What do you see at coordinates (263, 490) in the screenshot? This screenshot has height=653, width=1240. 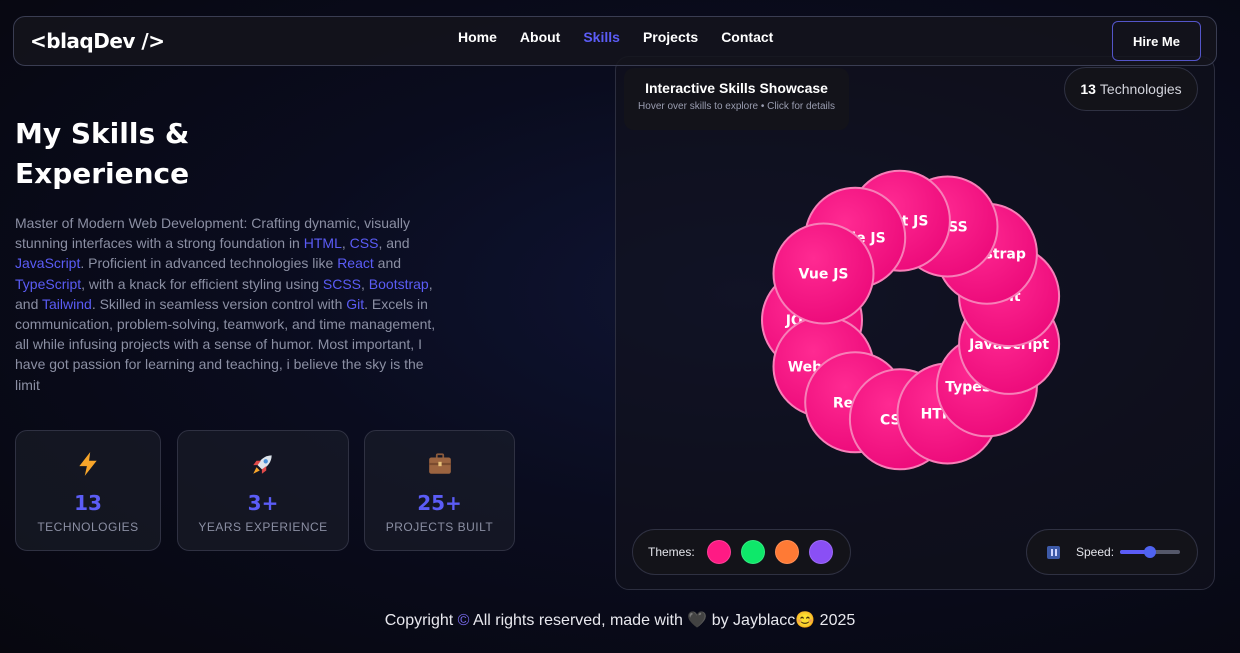 I see `stat-card-years: 3+ YEARS EXPERIENCE` at bounding box center [263, 490].